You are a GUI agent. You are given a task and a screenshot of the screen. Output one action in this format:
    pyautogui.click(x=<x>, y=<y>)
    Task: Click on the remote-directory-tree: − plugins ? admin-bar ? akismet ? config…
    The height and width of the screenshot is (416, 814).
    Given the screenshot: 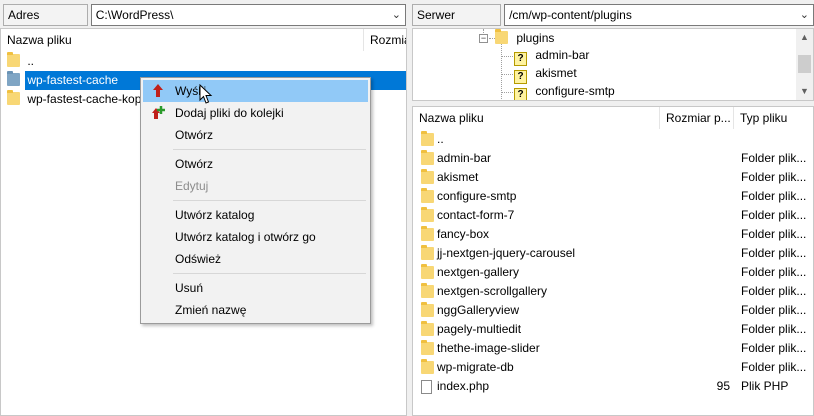 What is the action you would take?
    pyautogui.click(x=613, y=64)
    